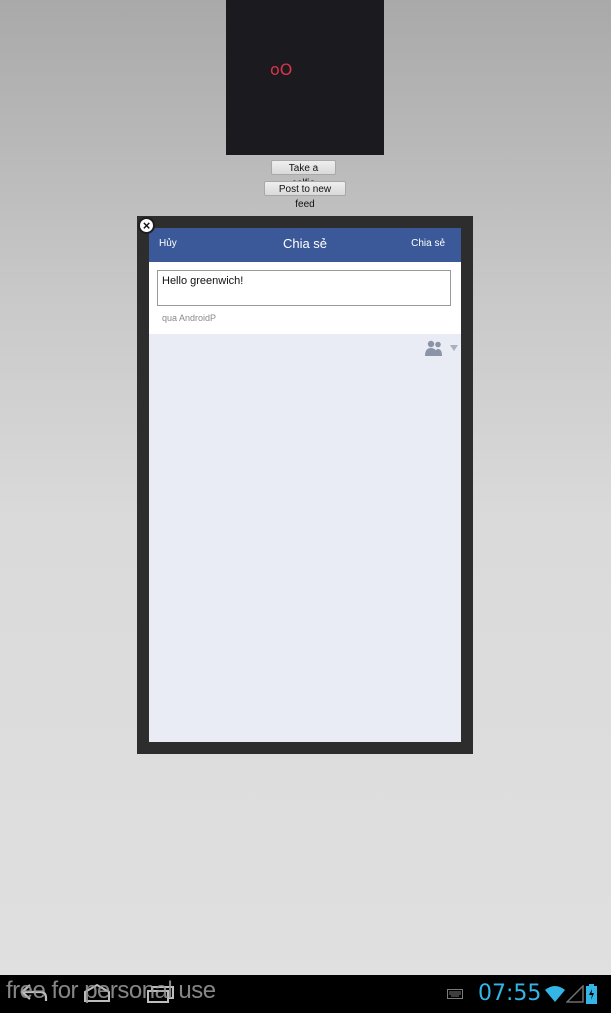 This screenshot has width=611, height=1013. I want to click on compose-area: Hello greenwich! qua AndroidP, so click(305, 298).